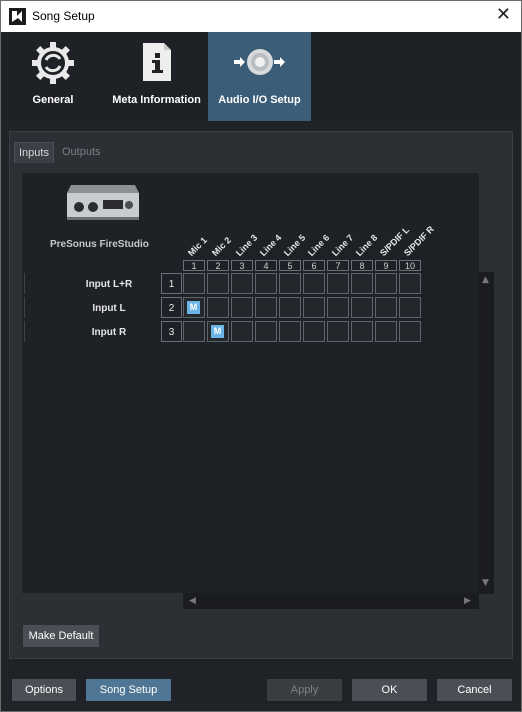 This screenshot has width=522, height=712. Describe the element at coordinates (486, 433) in the screenshot. I see `vertical-scrollbar: ▲ ▼` at that location.